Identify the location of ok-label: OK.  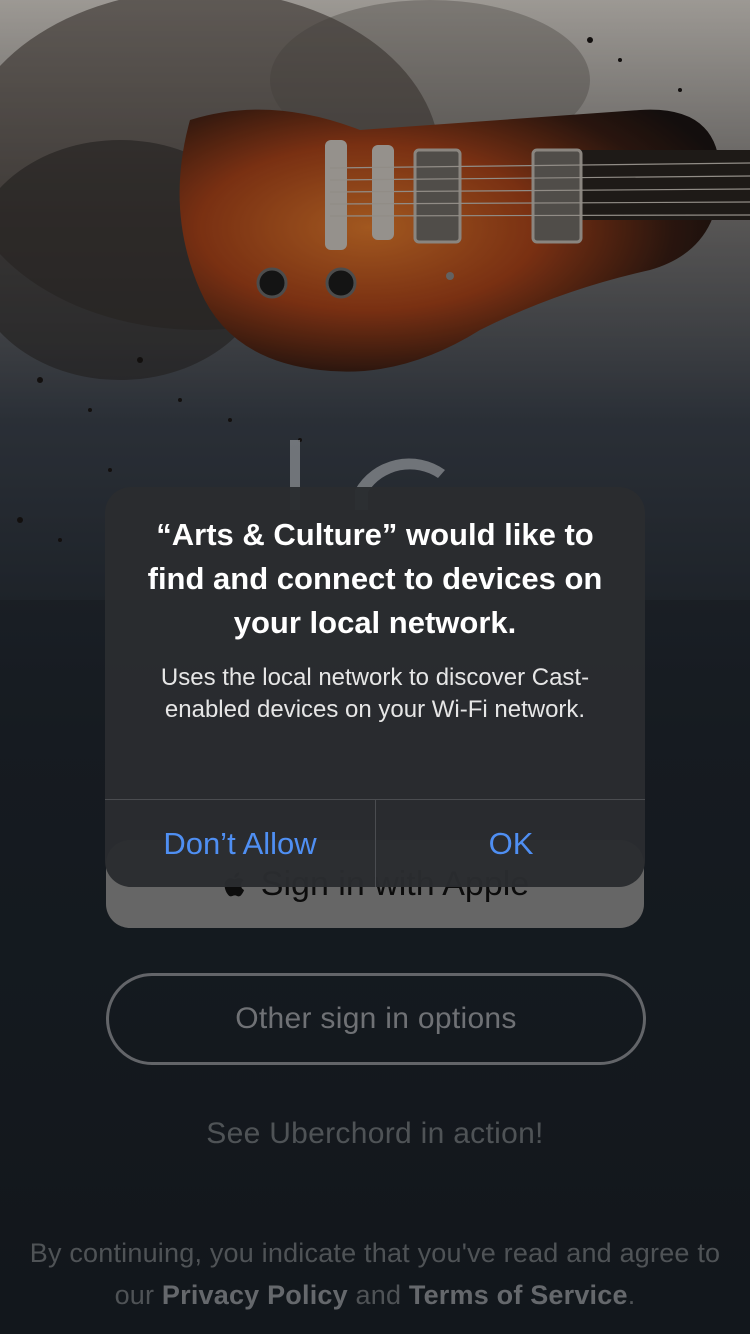
(511, 843).